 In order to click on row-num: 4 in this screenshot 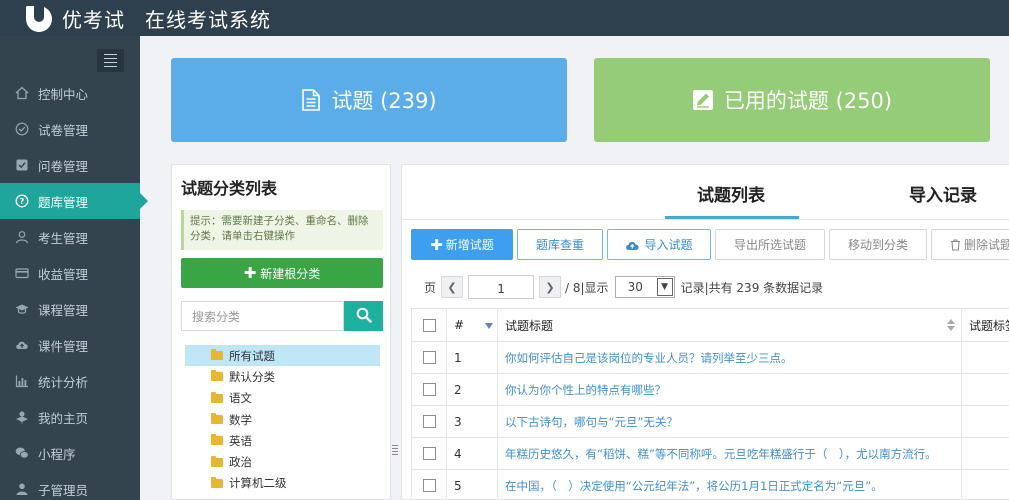, I will do `click(472, 453)`.